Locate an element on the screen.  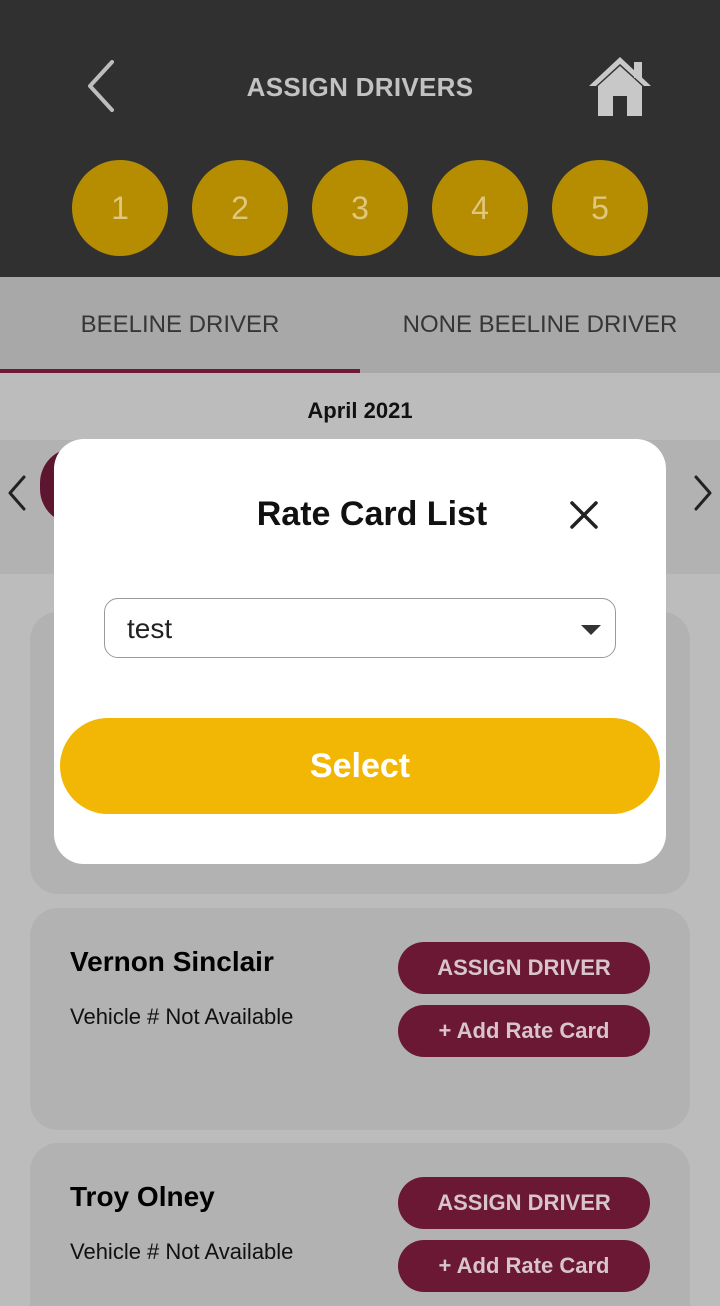
caret-down-icon is located at coordinates (591, 630).